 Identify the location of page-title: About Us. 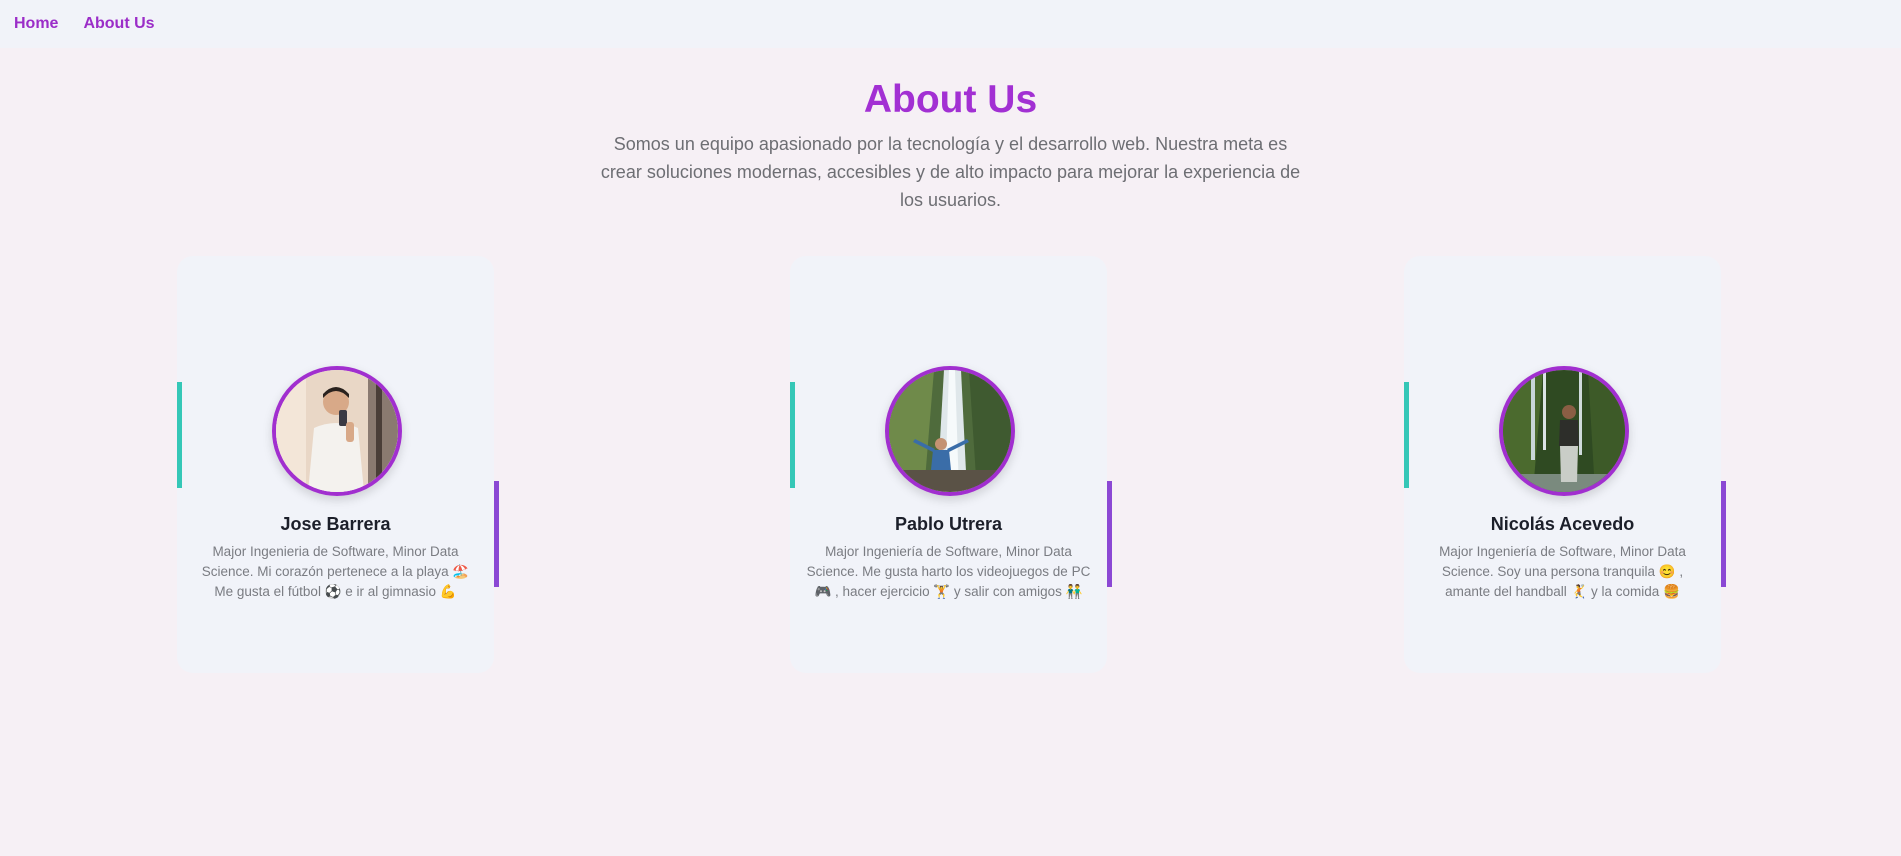
(950, 99).